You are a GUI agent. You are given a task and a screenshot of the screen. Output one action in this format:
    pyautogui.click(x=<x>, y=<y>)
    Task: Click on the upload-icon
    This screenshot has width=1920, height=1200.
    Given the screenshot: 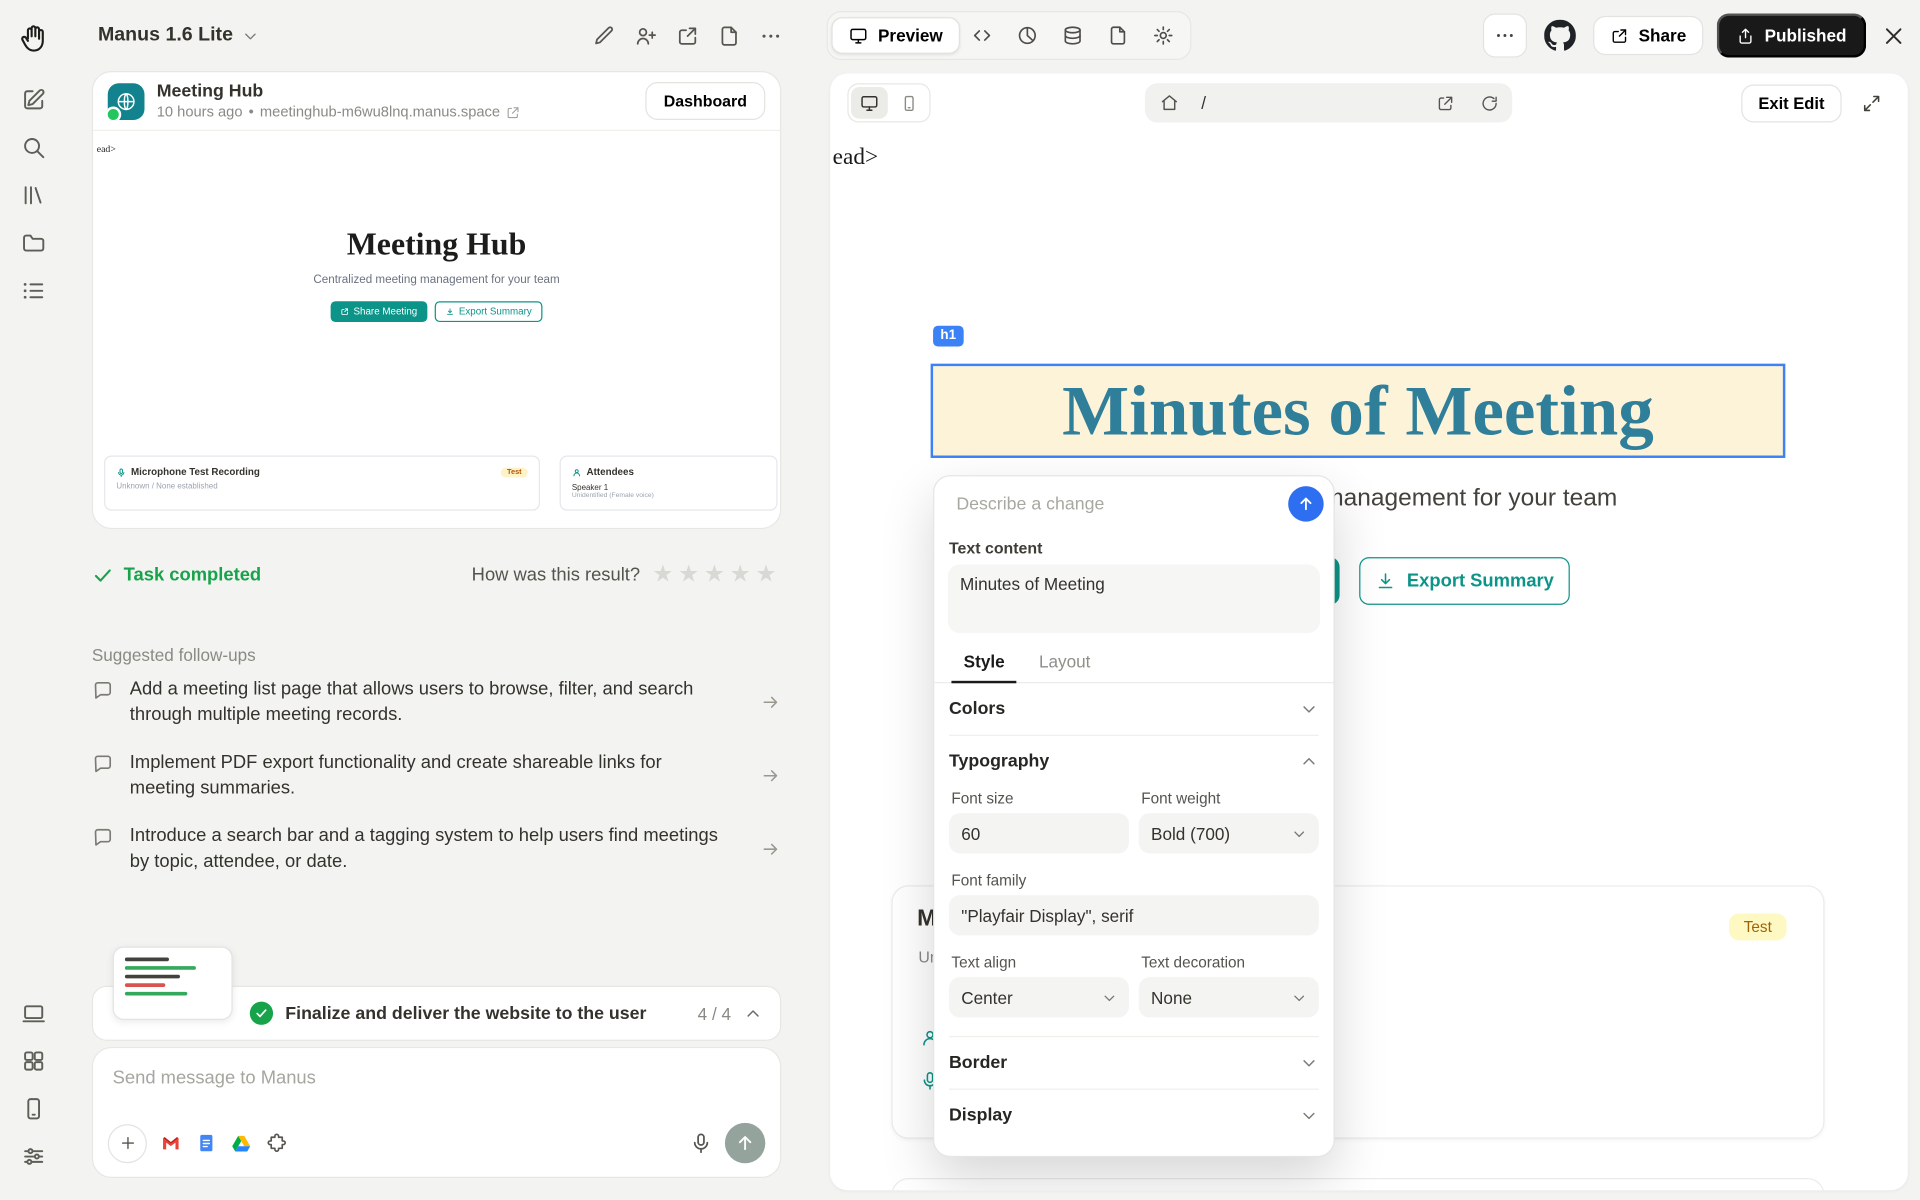 What is the action you would take?
    pyautogui.click(x=1745, y=35)
    